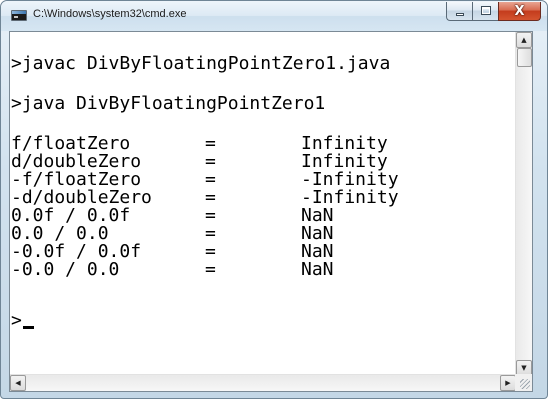  Describe the element at coordinates (274, 16) in the screenshot. I see `title-bar: C:\Windows\system32\cmd.exe X` at that location.